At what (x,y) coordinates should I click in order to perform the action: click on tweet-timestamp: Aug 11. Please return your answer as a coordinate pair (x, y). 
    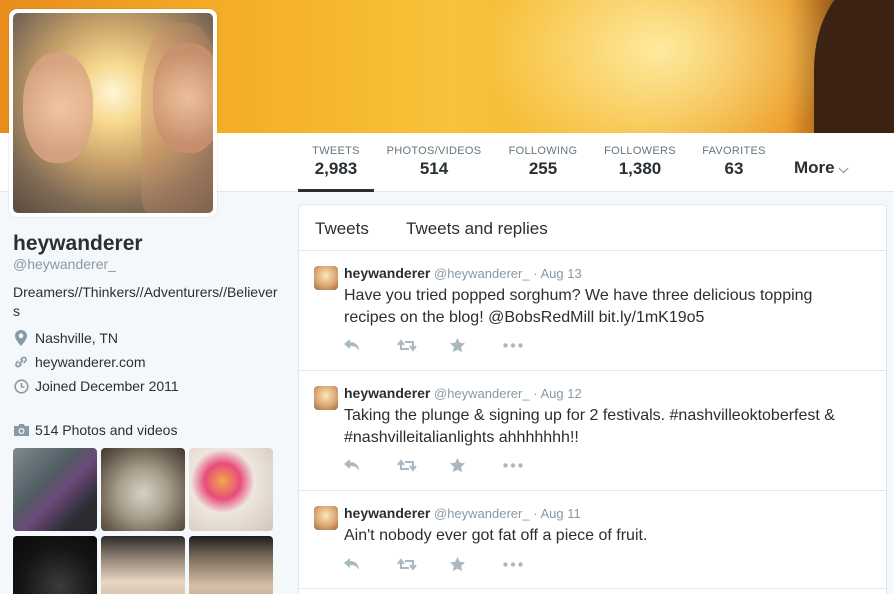
    Looking at the image, I should click on (560, 513).